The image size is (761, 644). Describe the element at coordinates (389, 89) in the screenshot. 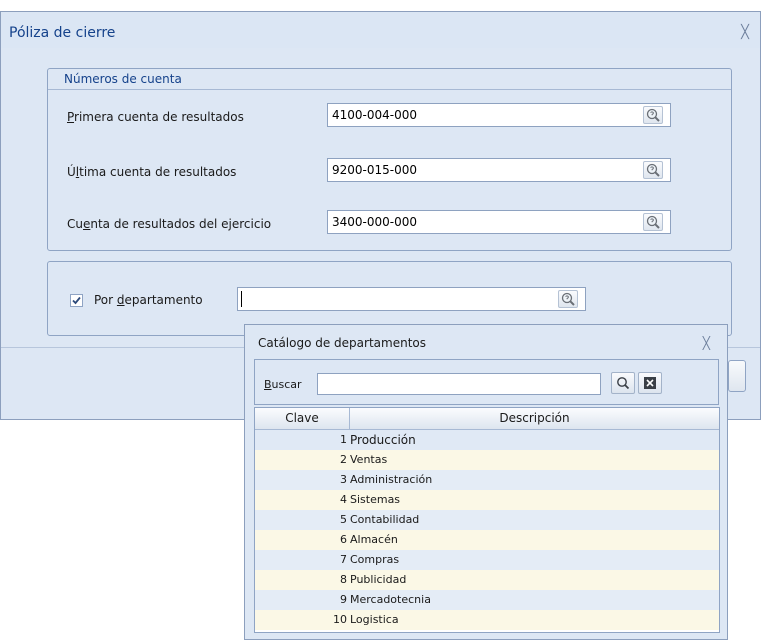

I see `group-divider` at that location.